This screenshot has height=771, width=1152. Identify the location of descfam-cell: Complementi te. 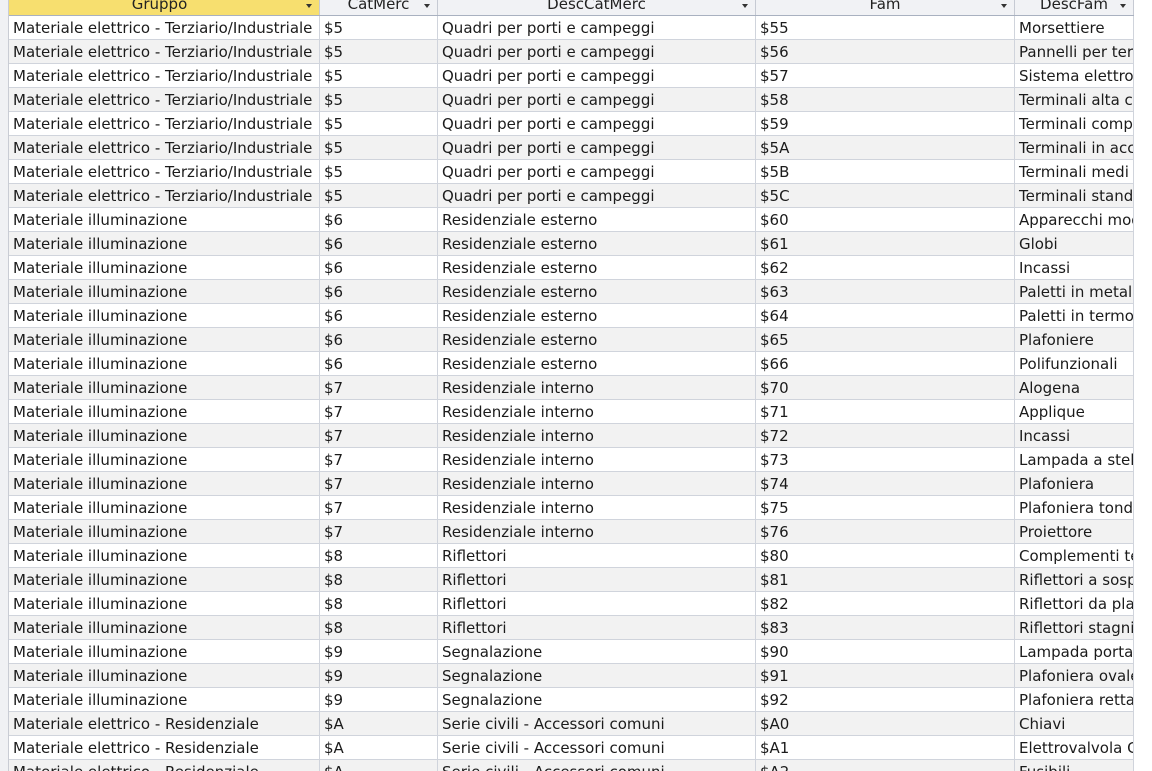
(1074, 556).